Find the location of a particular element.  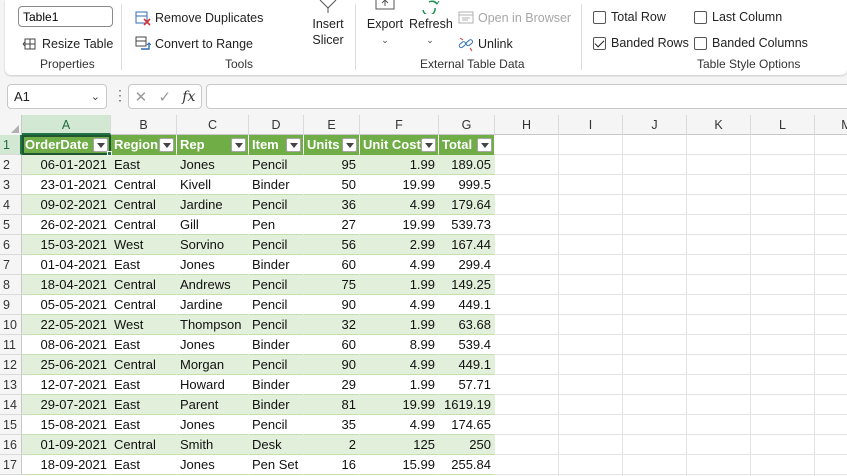

row-header: 9 is located at coordinates (11, 305).